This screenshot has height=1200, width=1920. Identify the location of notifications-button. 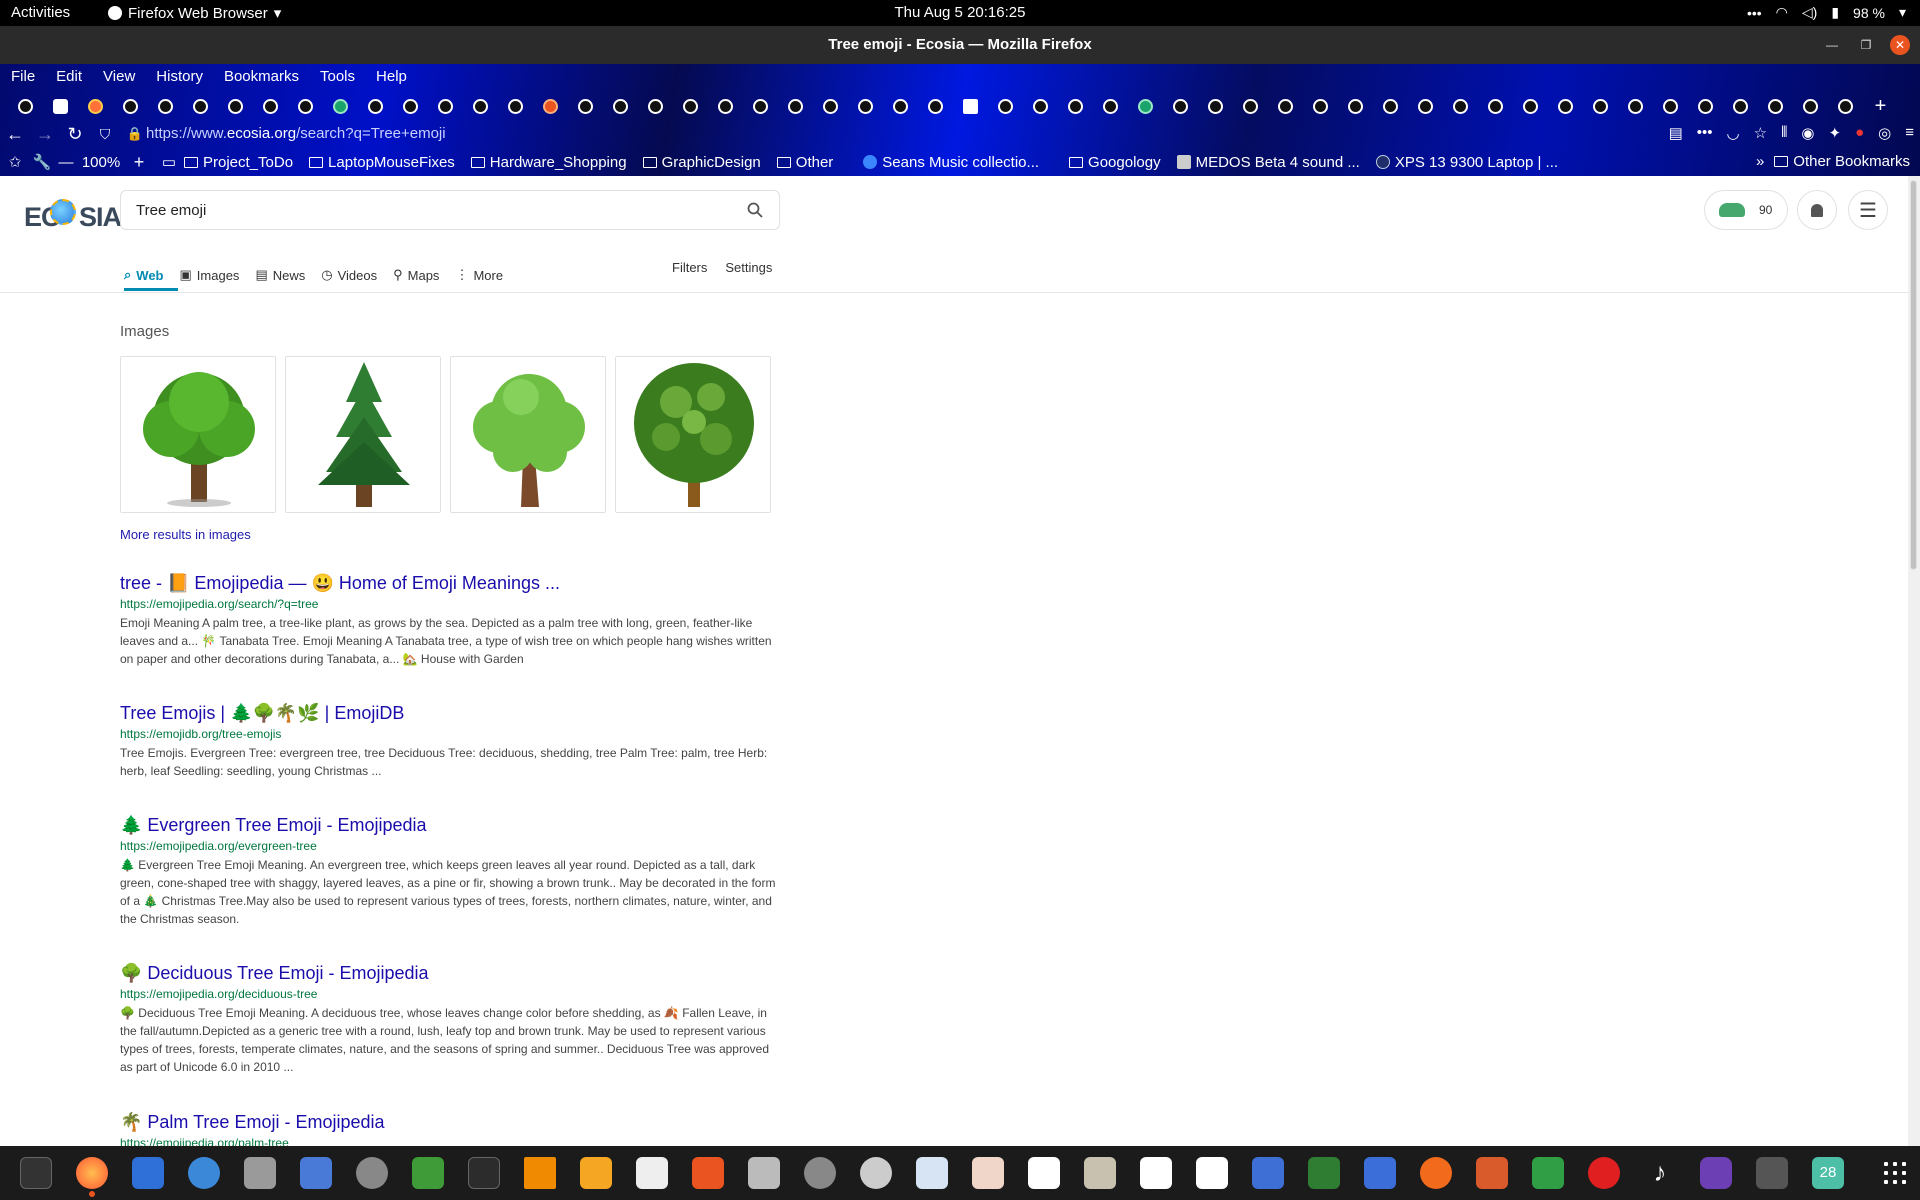
(1817, 210).